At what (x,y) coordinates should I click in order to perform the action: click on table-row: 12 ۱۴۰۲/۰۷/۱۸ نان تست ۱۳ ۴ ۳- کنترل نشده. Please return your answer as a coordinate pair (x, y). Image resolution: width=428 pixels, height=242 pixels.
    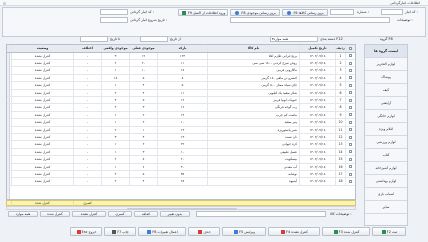
    Looking at the image, I should click on (181, 138).